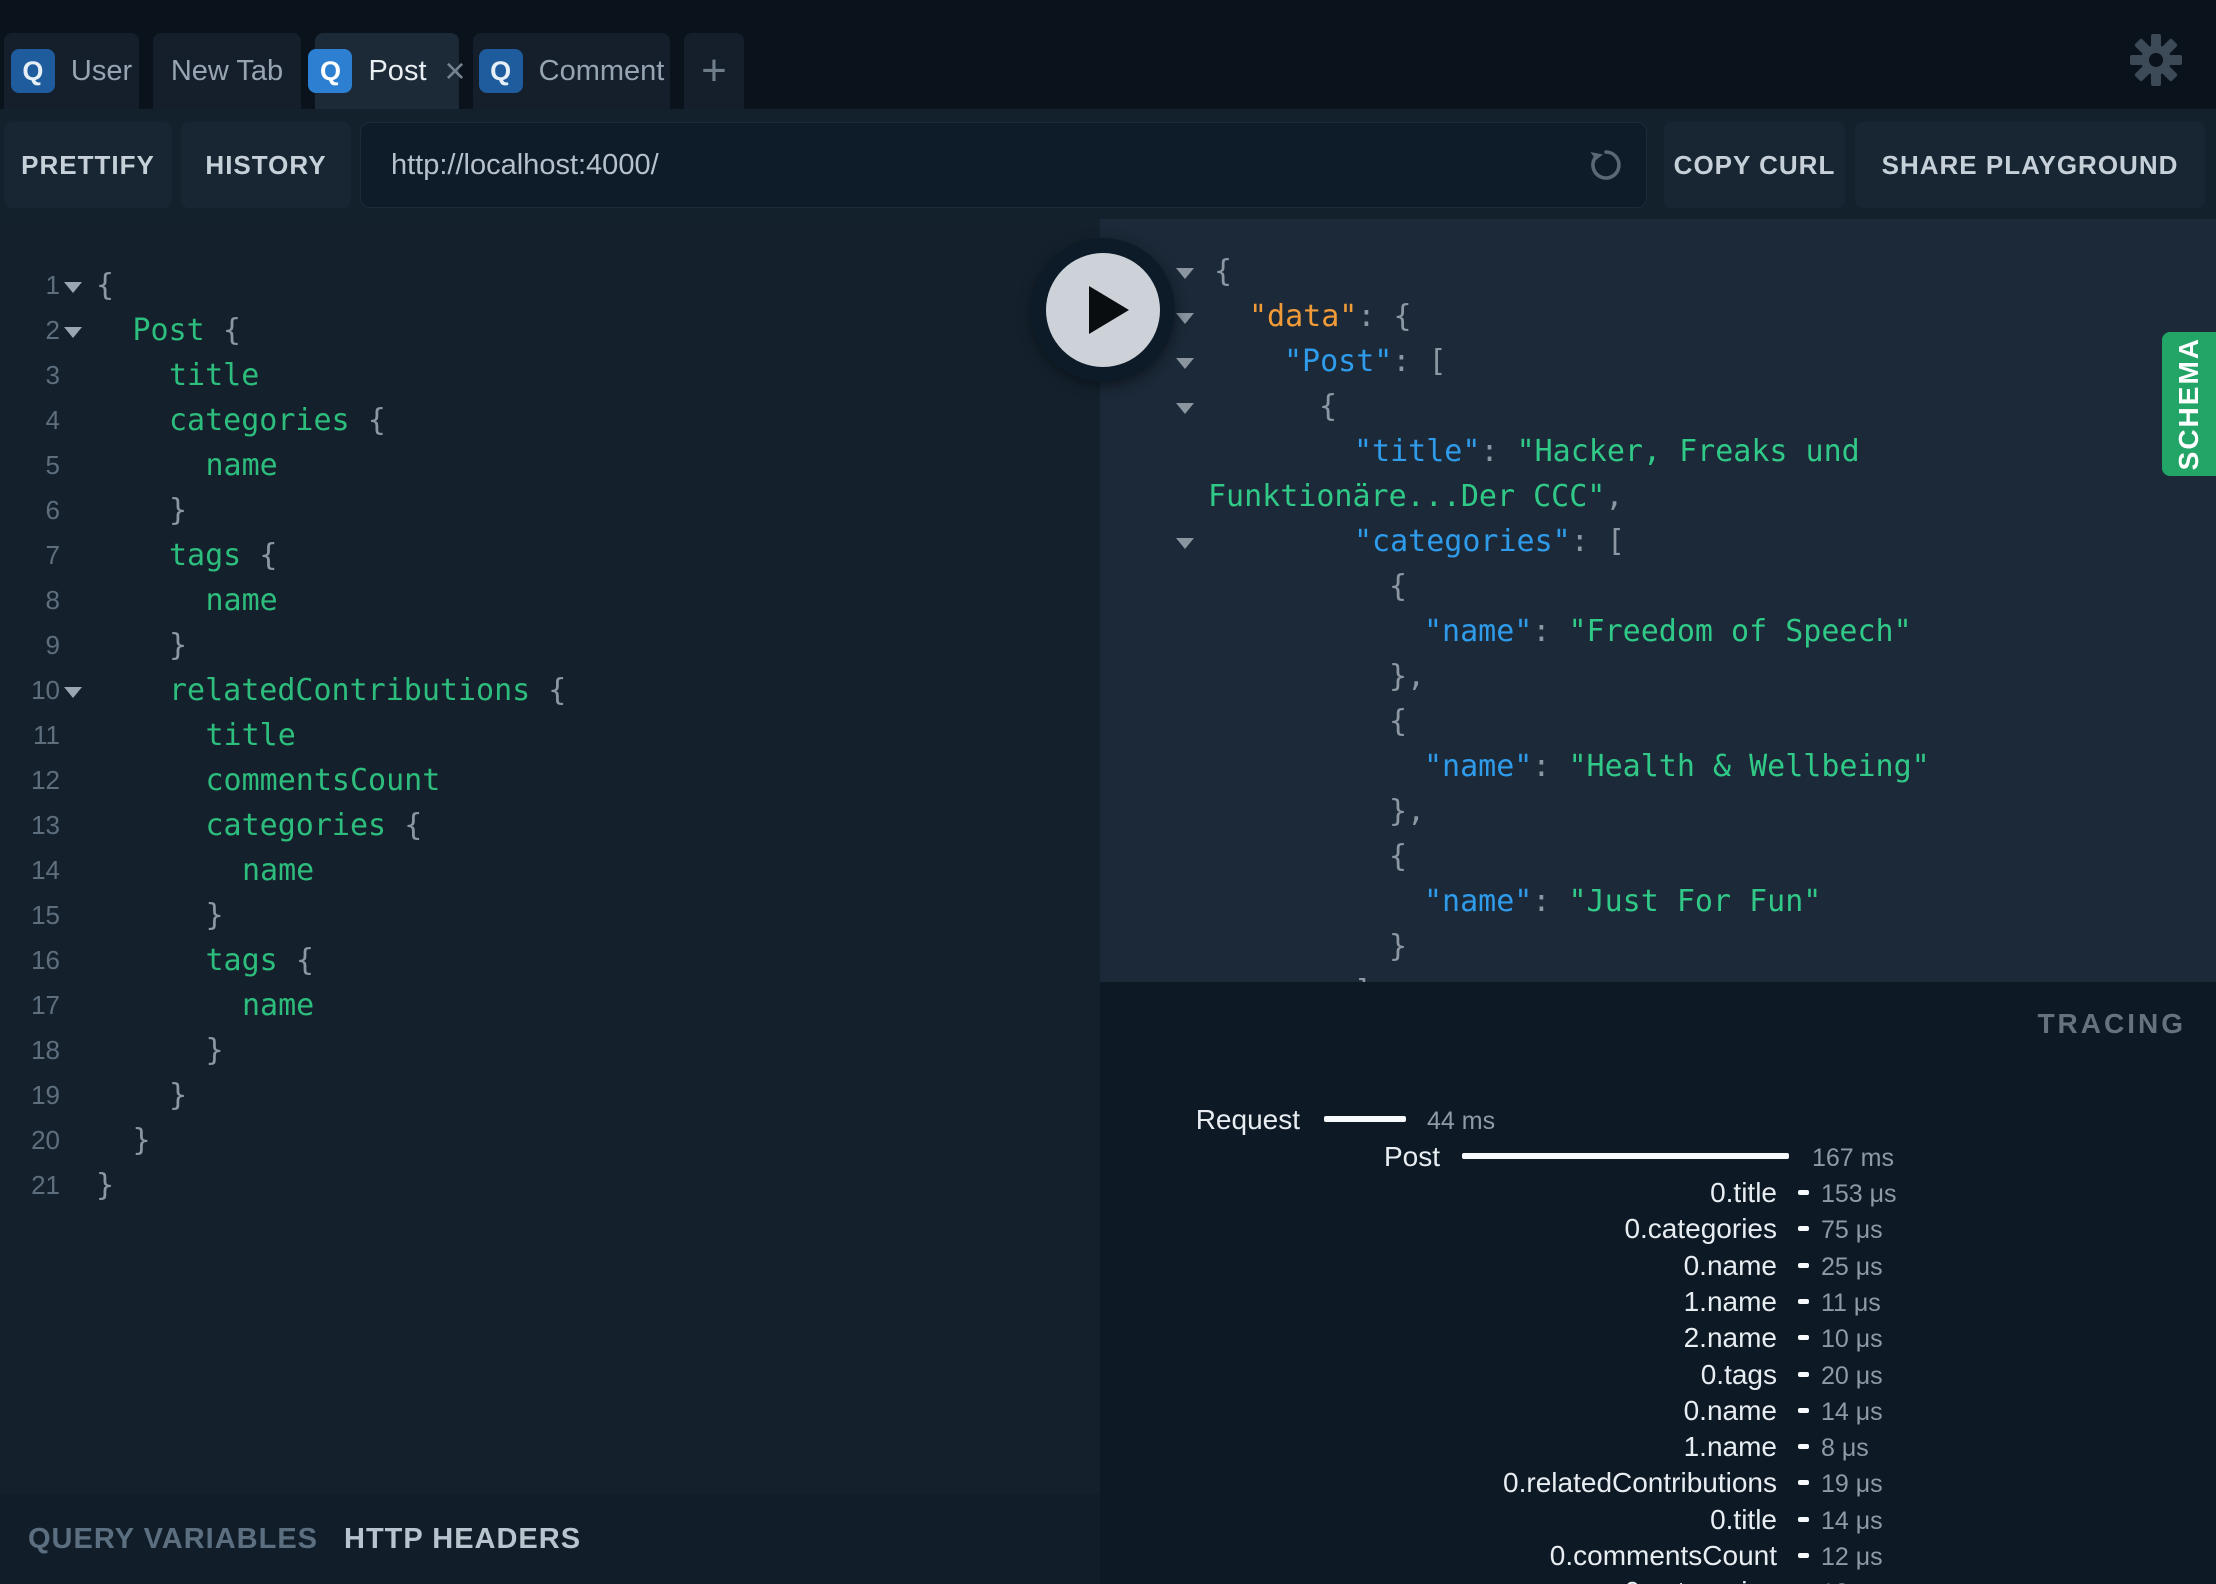  Describe the element at coordinates (1658, 676) in the screenshot. I see `response-line: },` at that location.